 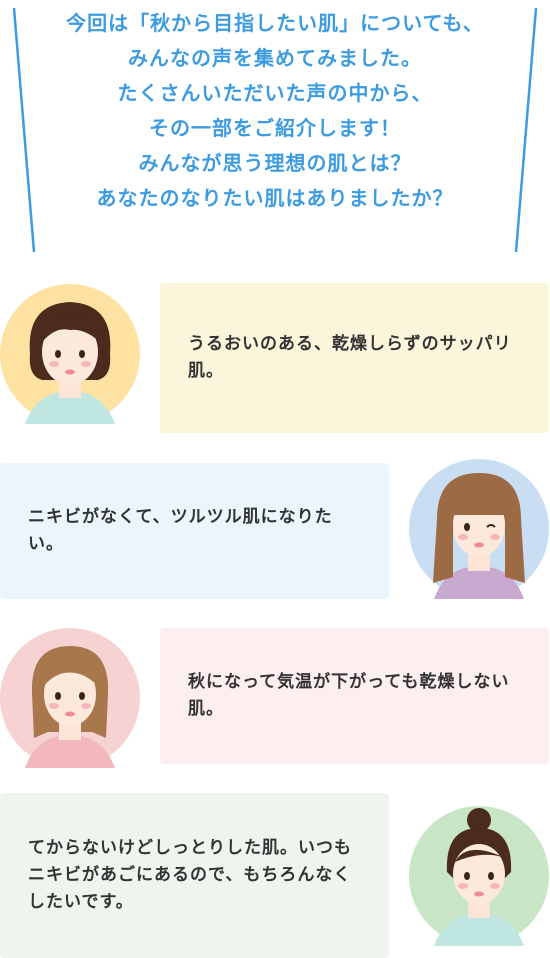 I want to click on intro-line: 今回は「秋から目指したい肌」についても、, so click(x=275, y=23).